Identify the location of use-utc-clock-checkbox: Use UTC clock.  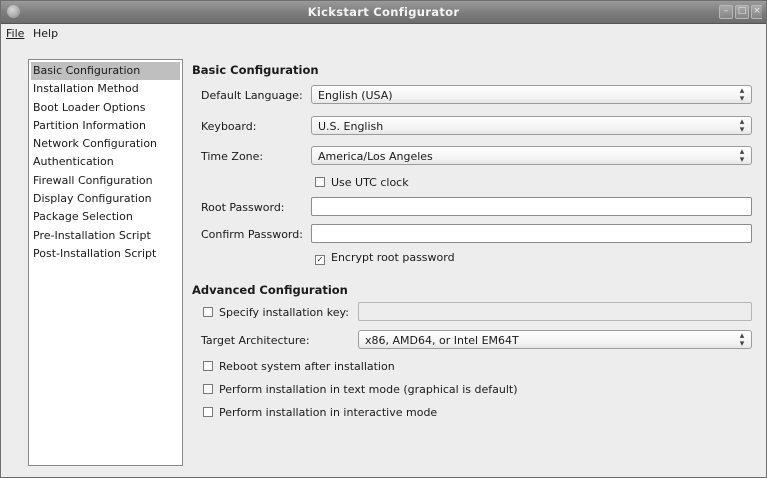
(362, 182).